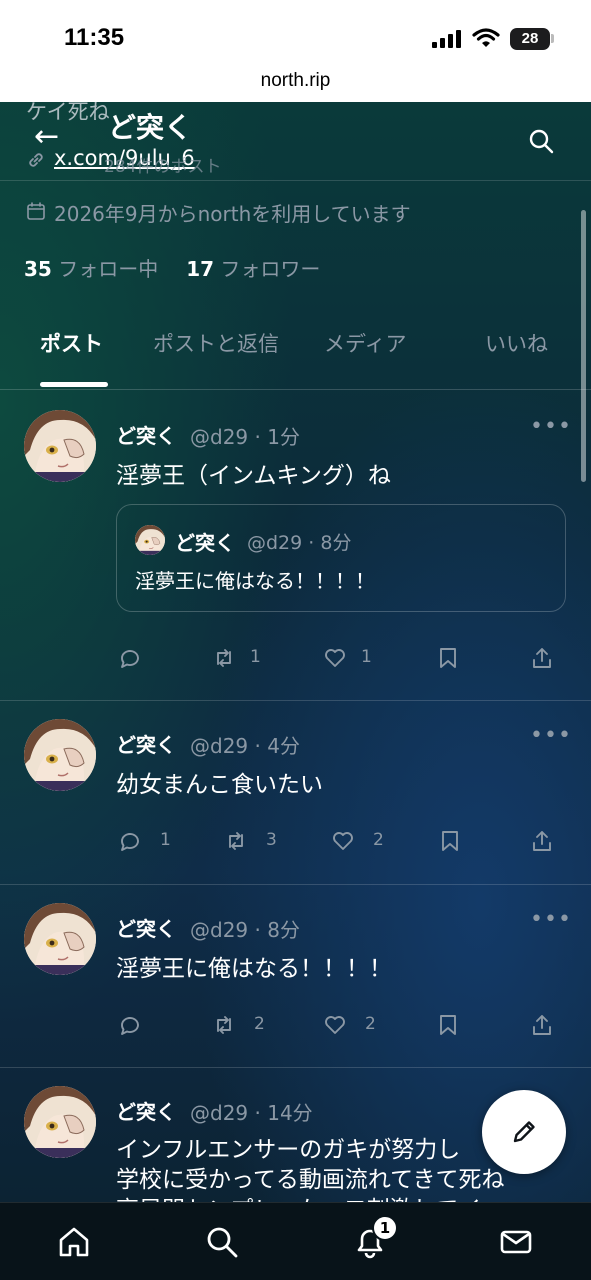  Describe the element at coordinates (295, 32) in the screenshot. I see `status-bar: 11:35 28` at that location.